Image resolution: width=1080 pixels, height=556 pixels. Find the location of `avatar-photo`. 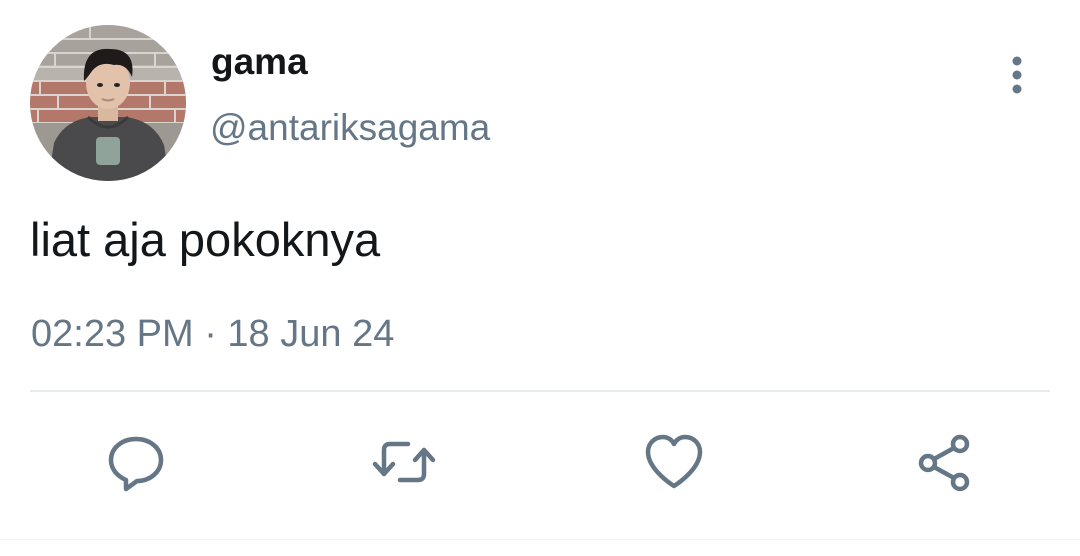

avatar-photo is located at coordinates (108, 103).